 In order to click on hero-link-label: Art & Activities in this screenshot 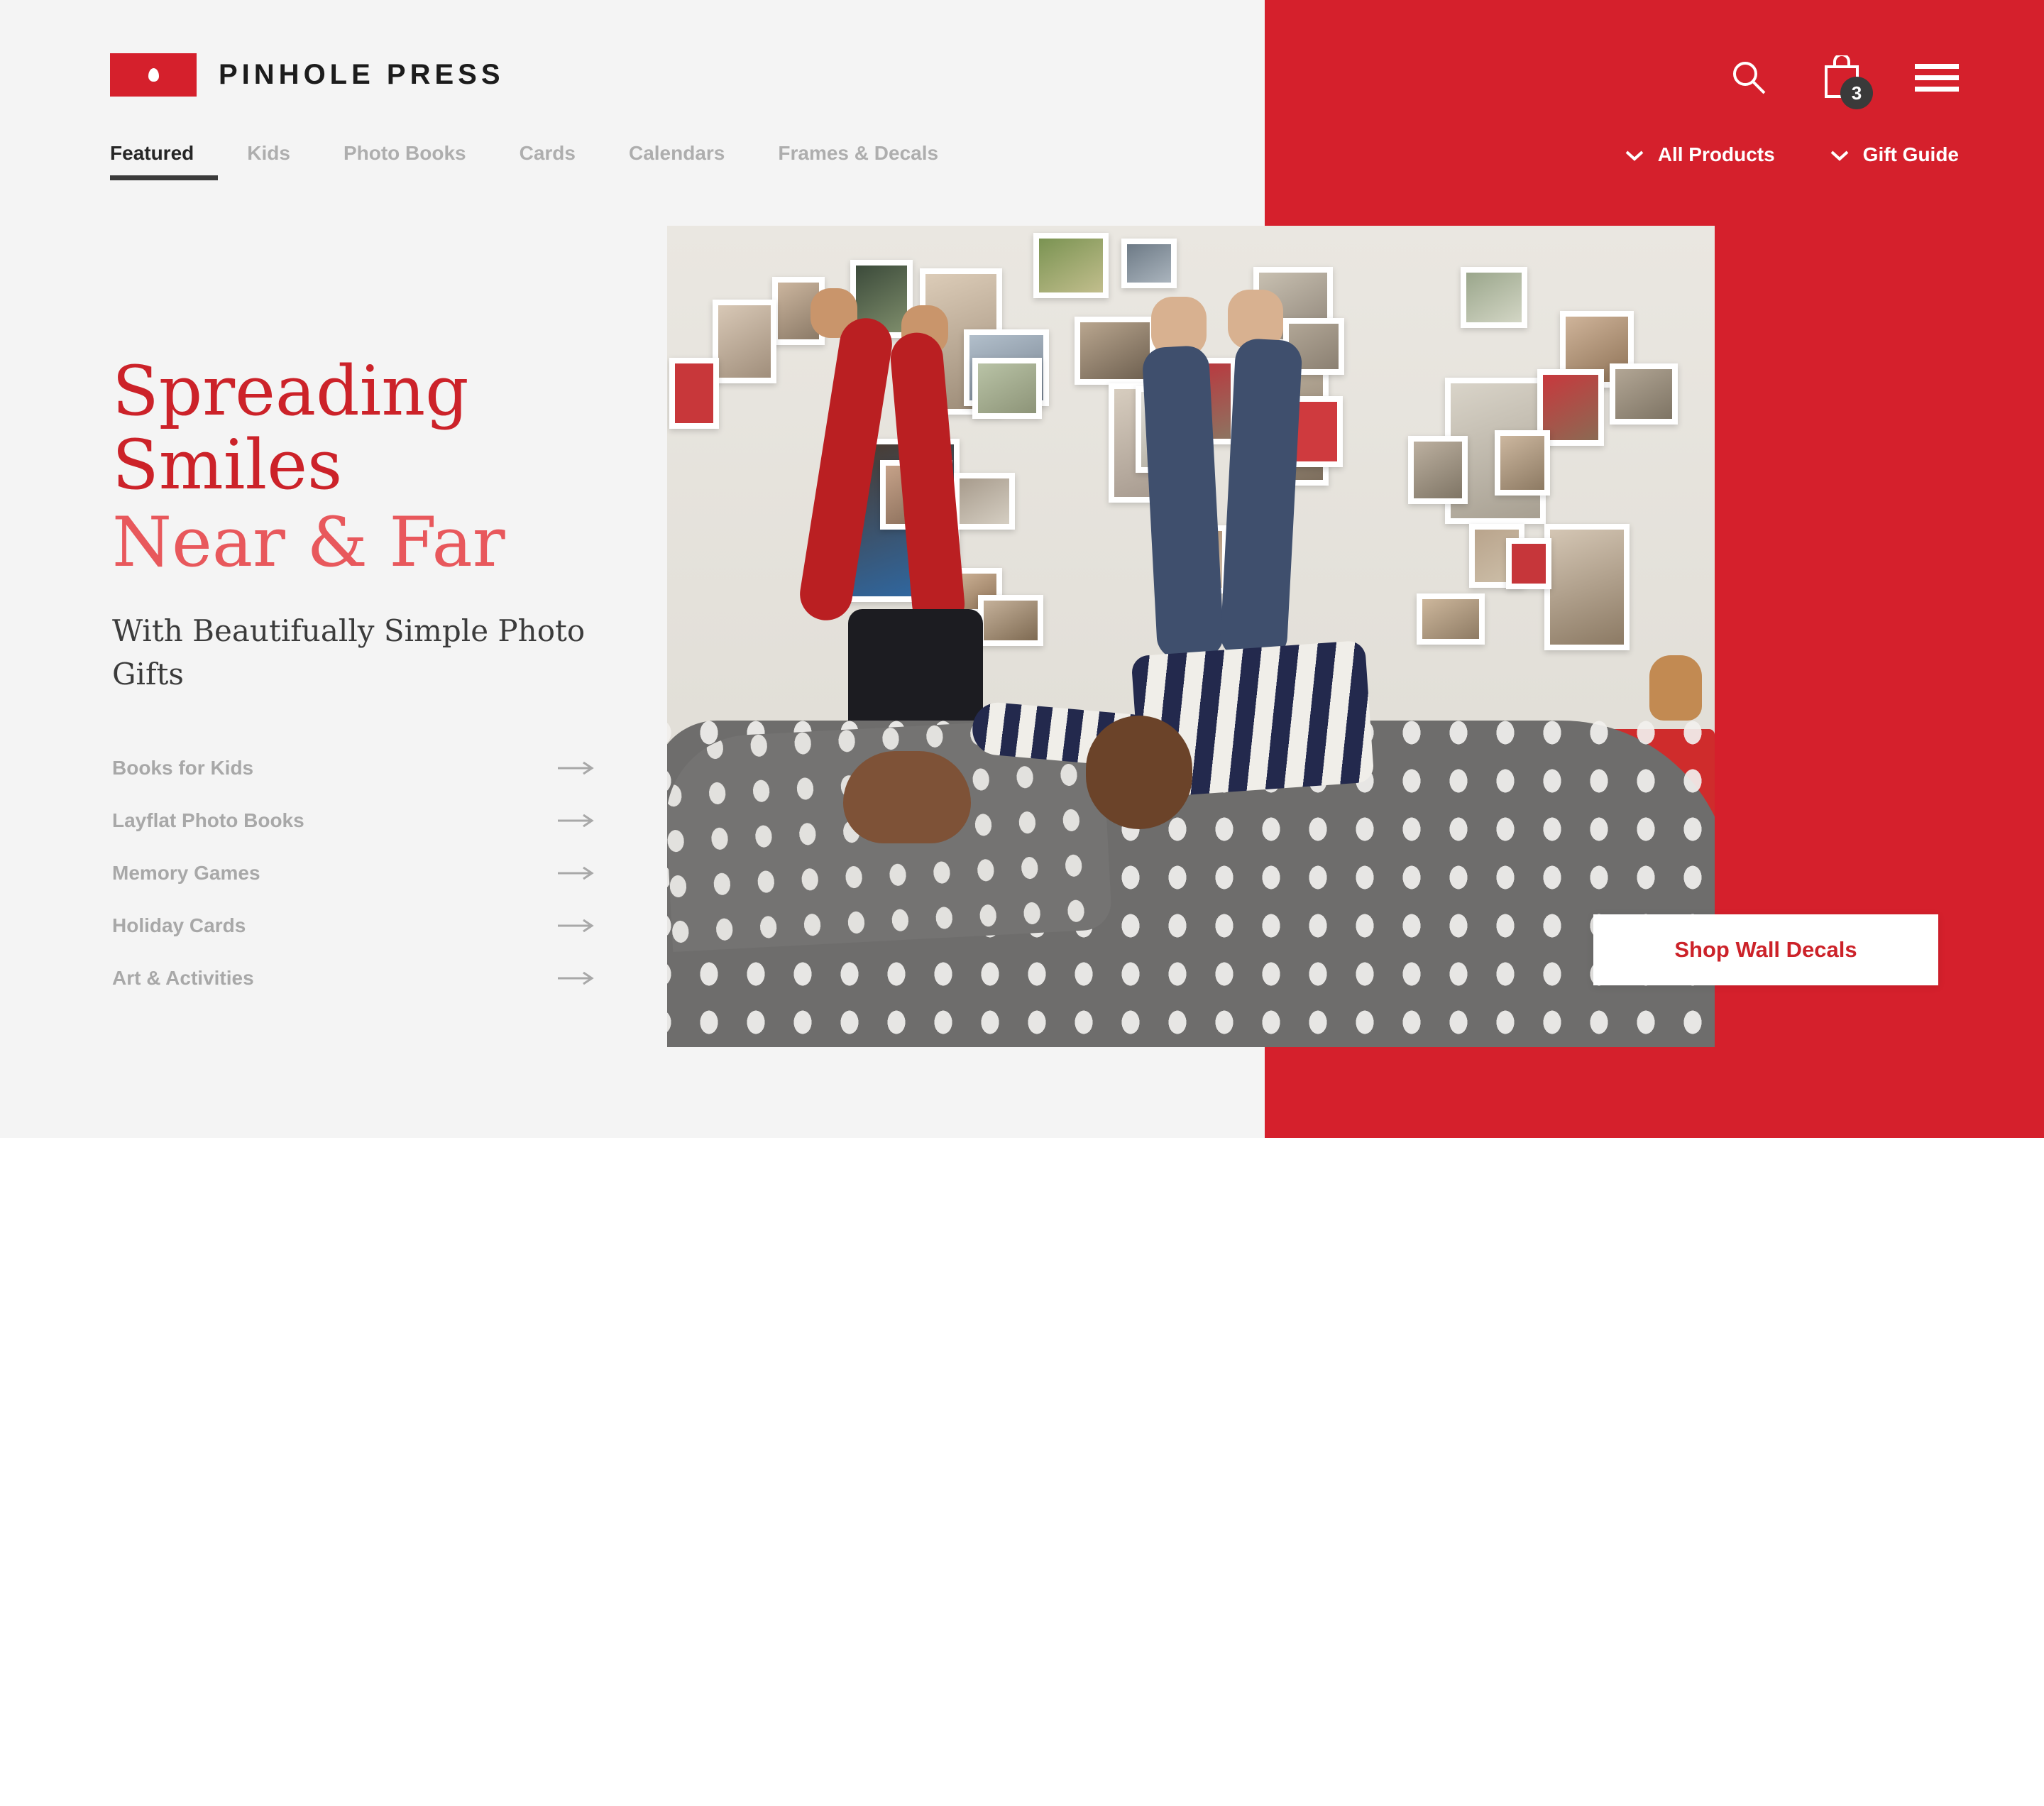, I will do `click(183, 978)`.